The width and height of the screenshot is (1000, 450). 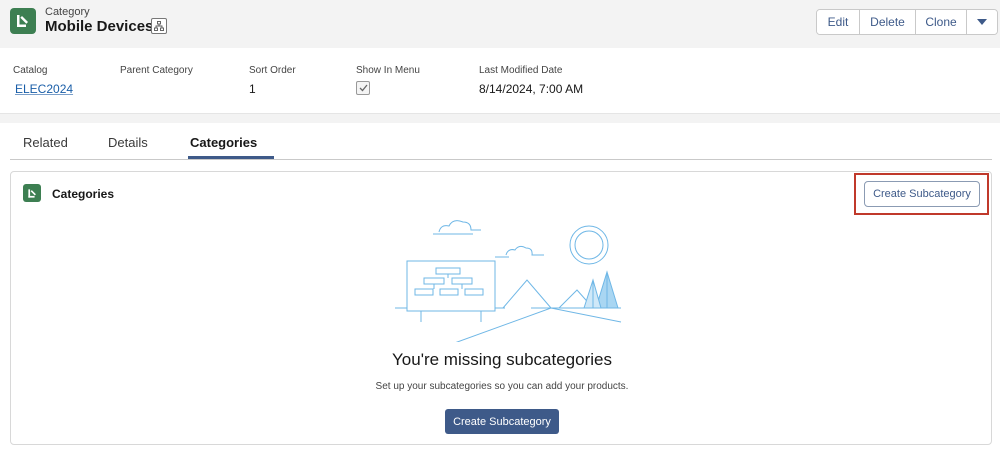 What do you see at coordinates (531, 80) in the screenshot?
I see `last-modified-field: Last Modified Date 8/14/2024, 7:00 AM` at bounding box center [531, 80].